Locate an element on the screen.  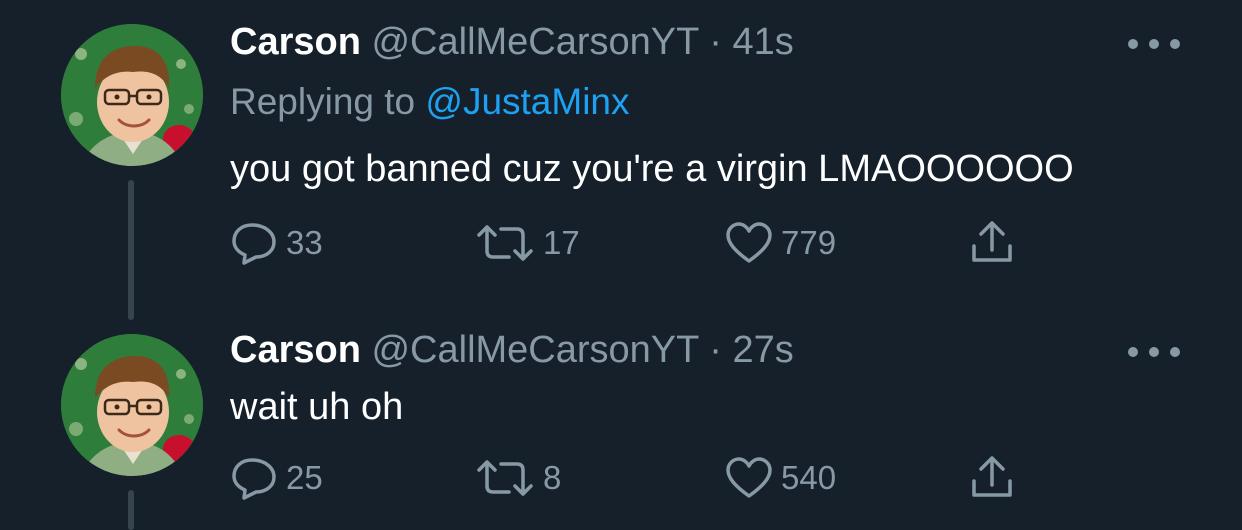
retweet-count: 17 is located at coordinates (561, 242).